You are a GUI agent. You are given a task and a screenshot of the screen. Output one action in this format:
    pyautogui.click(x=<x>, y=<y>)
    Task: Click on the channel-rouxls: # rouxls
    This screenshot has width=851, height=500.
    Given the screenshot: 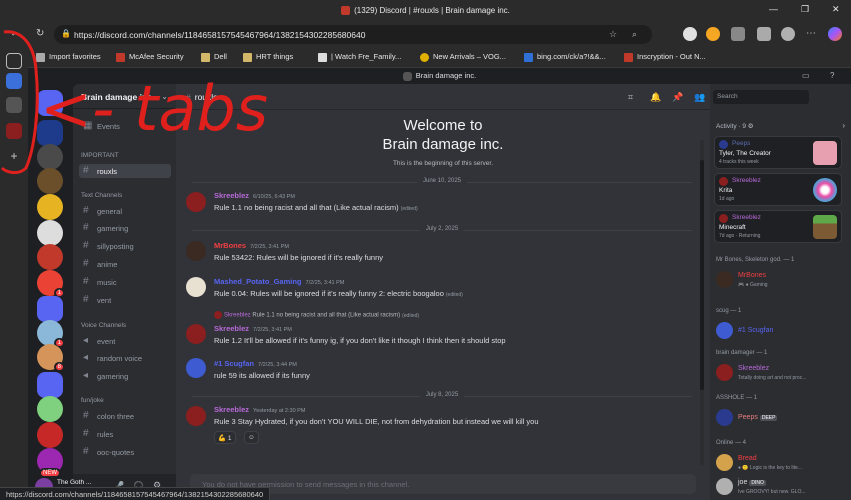 What is the action you would take?
    pyautogui.click(x=125, y=171)
    